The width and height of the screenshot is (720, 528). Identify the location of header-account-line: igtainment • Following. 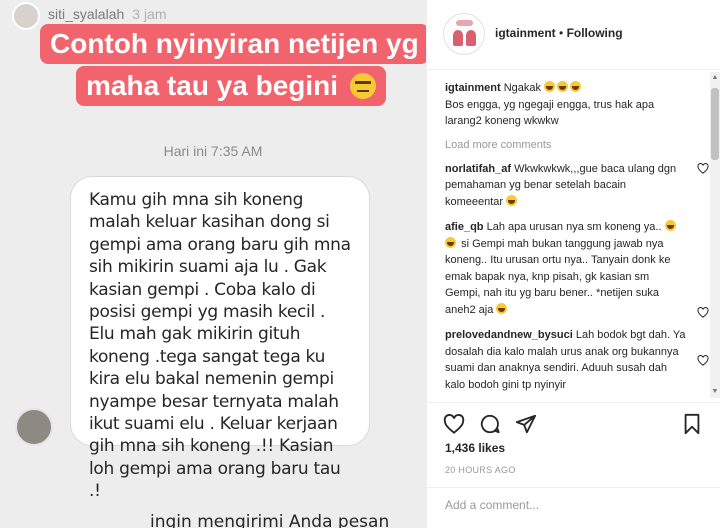
(559, 33).